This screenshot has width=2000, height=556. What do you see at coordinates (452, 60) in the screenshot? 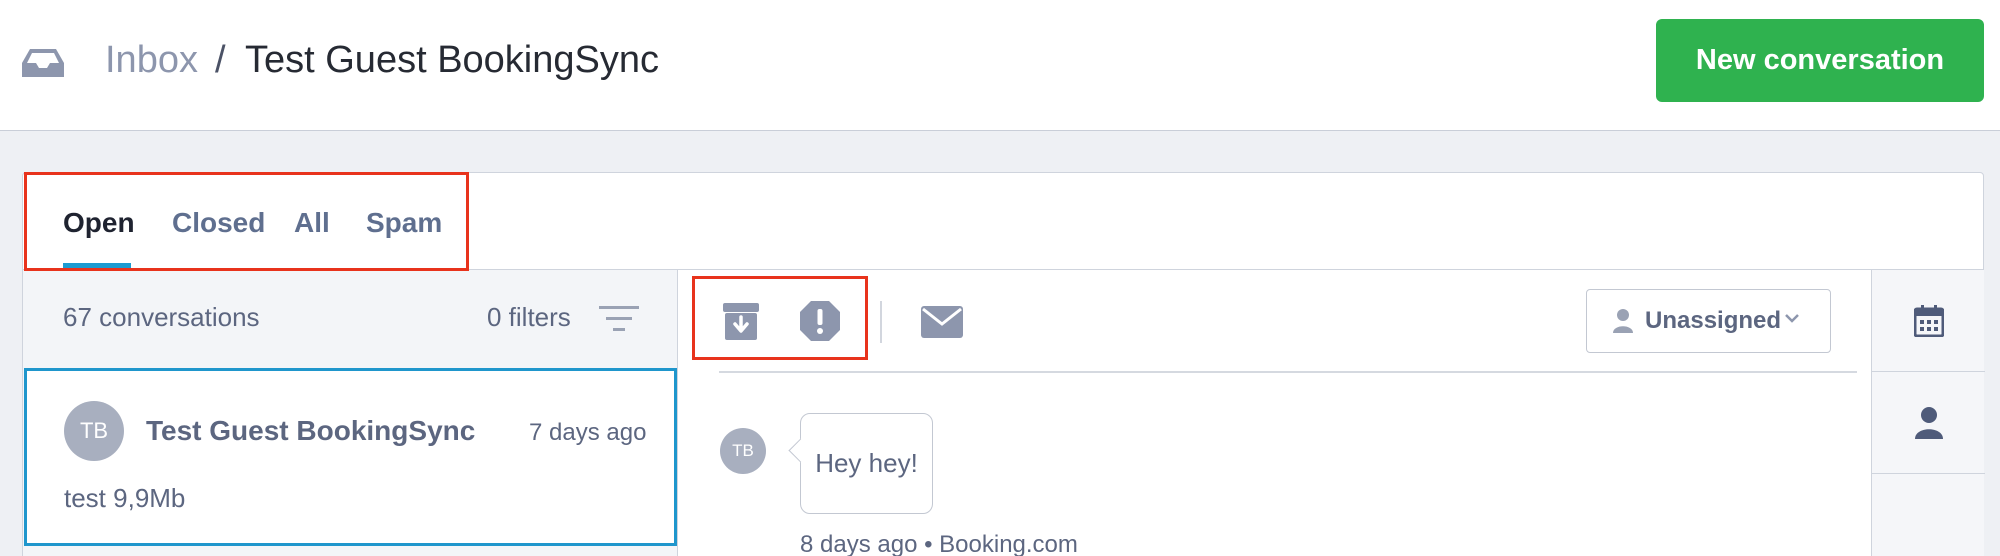
I see `page-title: Test Guest BookingSync` at bounding box center [452, 60].